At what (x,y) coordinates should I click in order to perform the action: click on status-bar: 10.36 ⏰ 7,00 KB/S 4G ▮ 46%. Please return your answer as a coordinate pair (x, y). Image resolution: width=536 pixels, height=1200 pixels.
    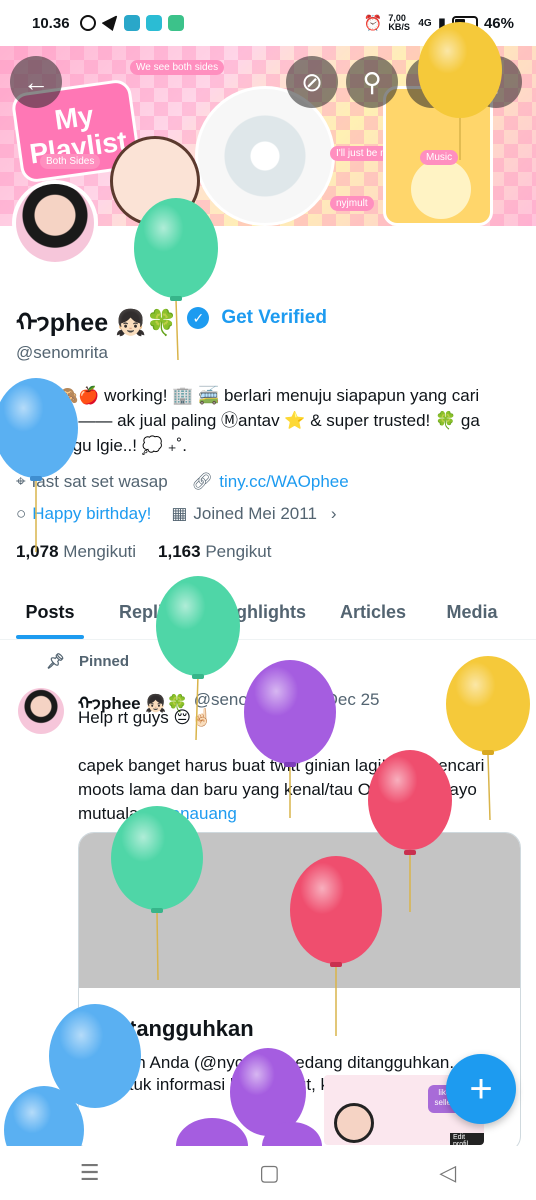
    Looking at the image, I should click on (268, 23).